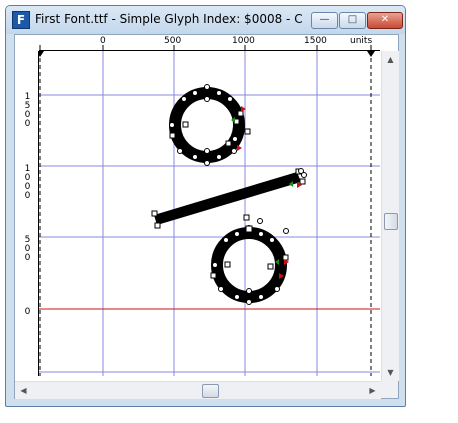 This screenshot has height=423, width=458. What do you see at coordinates (209, 43) in the screenshot?
I see `horizontal-ruler: 0 500 1000 1500 units` at bounding box center [209, 43].